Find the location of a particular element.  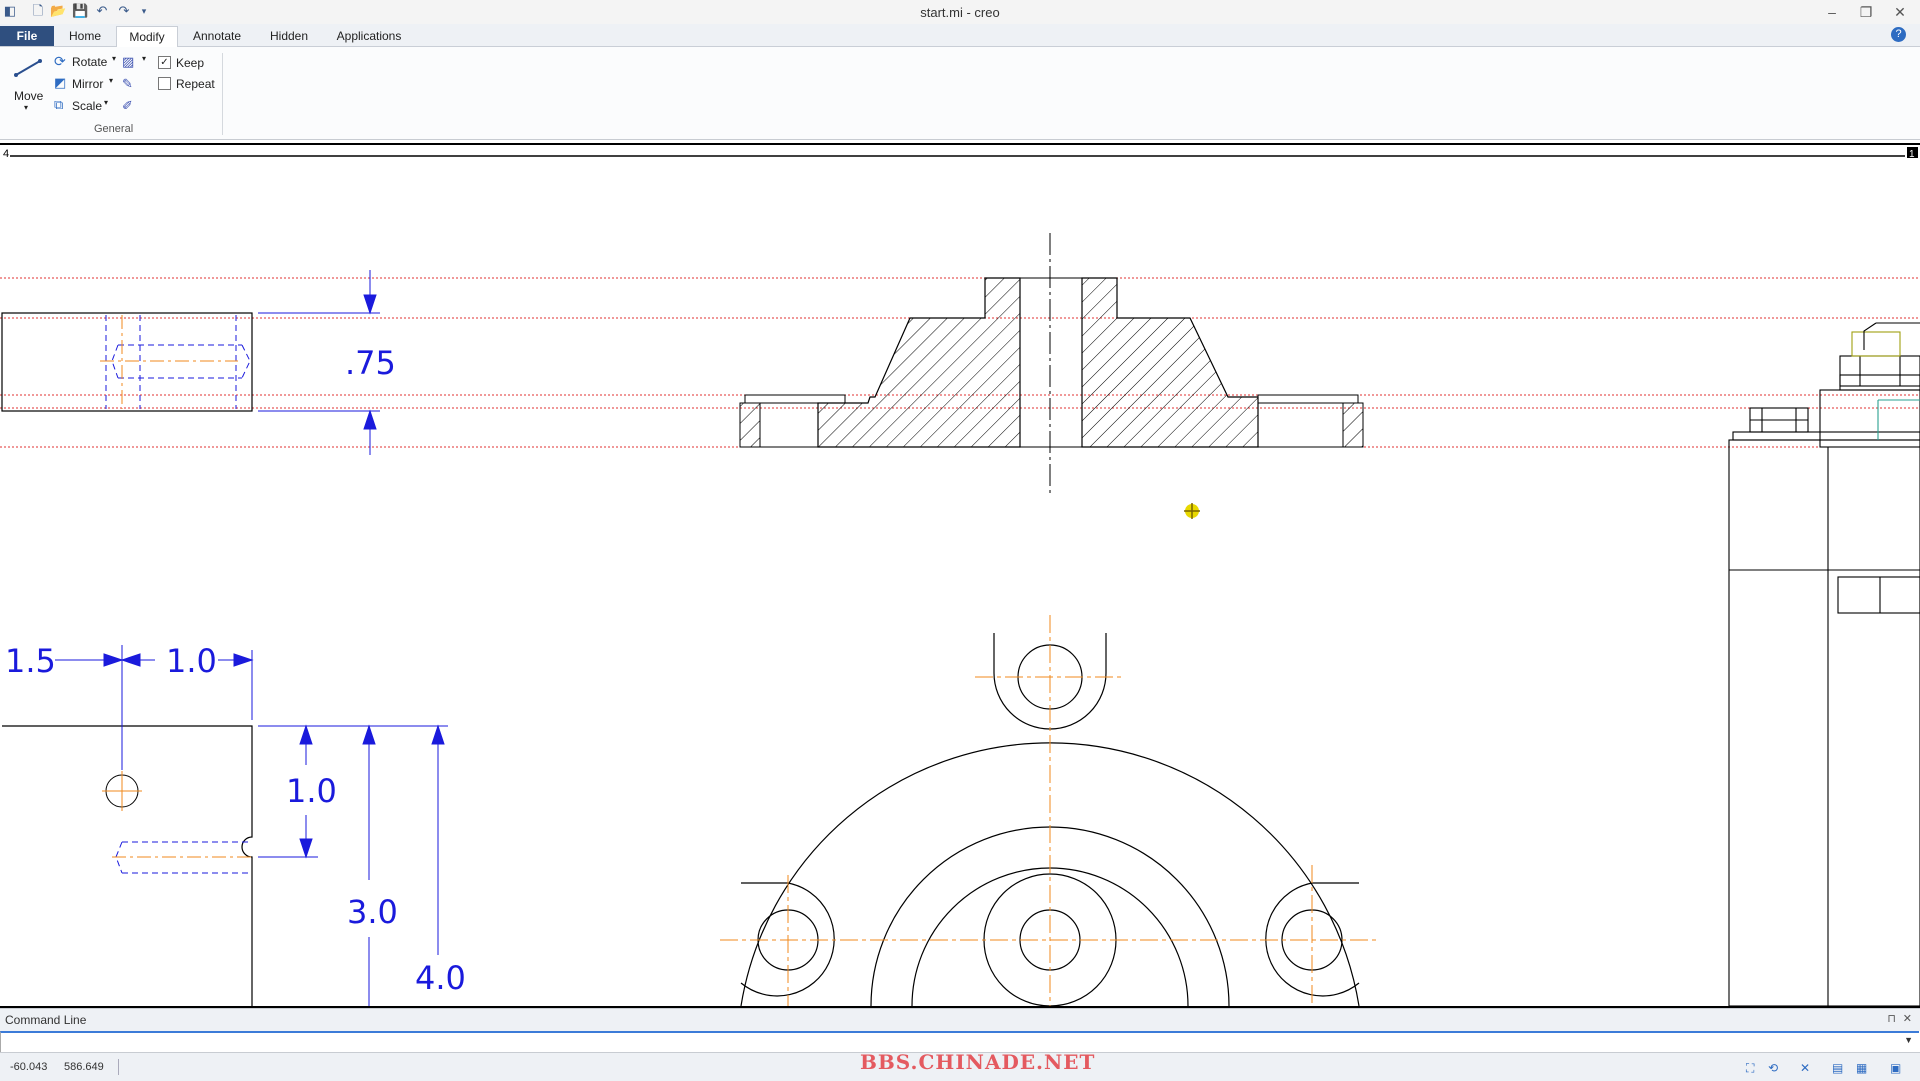

help-icon: ? is located at coordinates (1898, 34).